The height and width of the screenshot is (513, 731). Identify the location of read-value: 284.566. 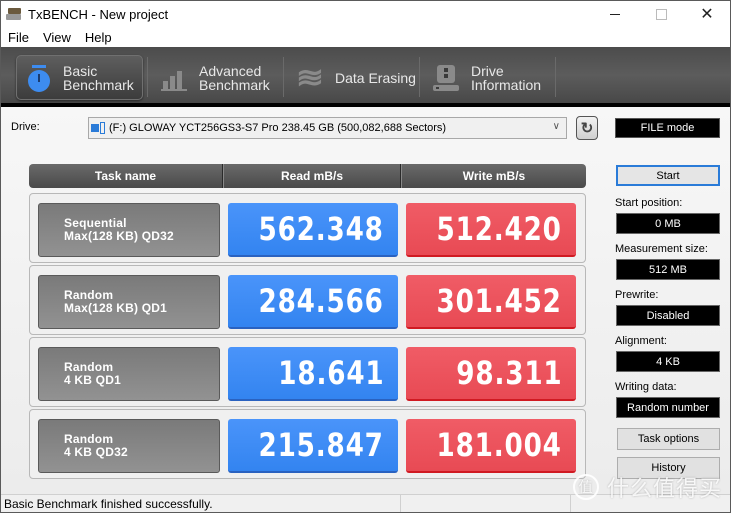
(313, 302).